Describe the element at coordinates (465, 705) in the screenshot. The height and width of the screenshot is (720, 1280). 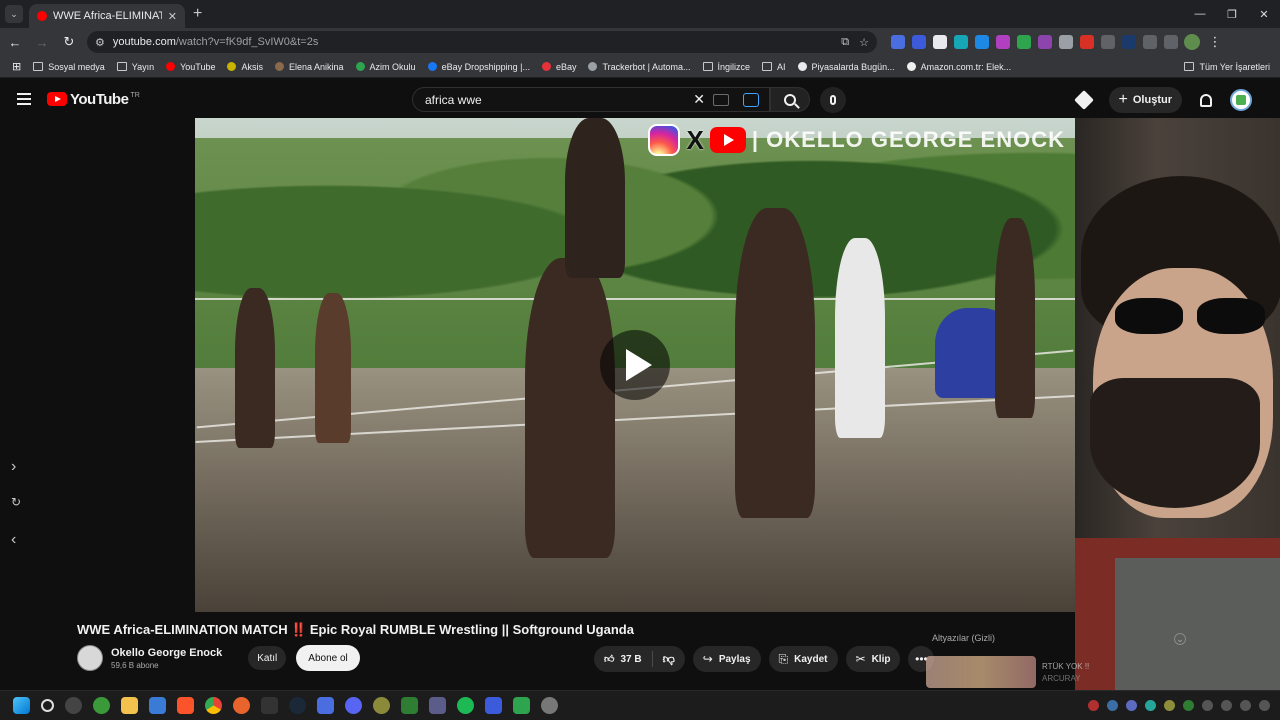
I see `spotify-icon` at that location.